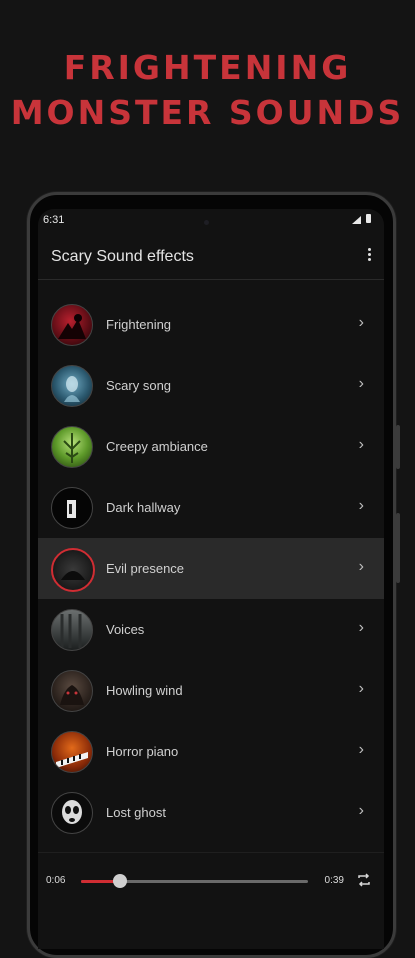  What do you see at coordinates (143, 507) in the screenshot?
I see `list-item-label: Dark hallway` at bounding box center [143, 507].